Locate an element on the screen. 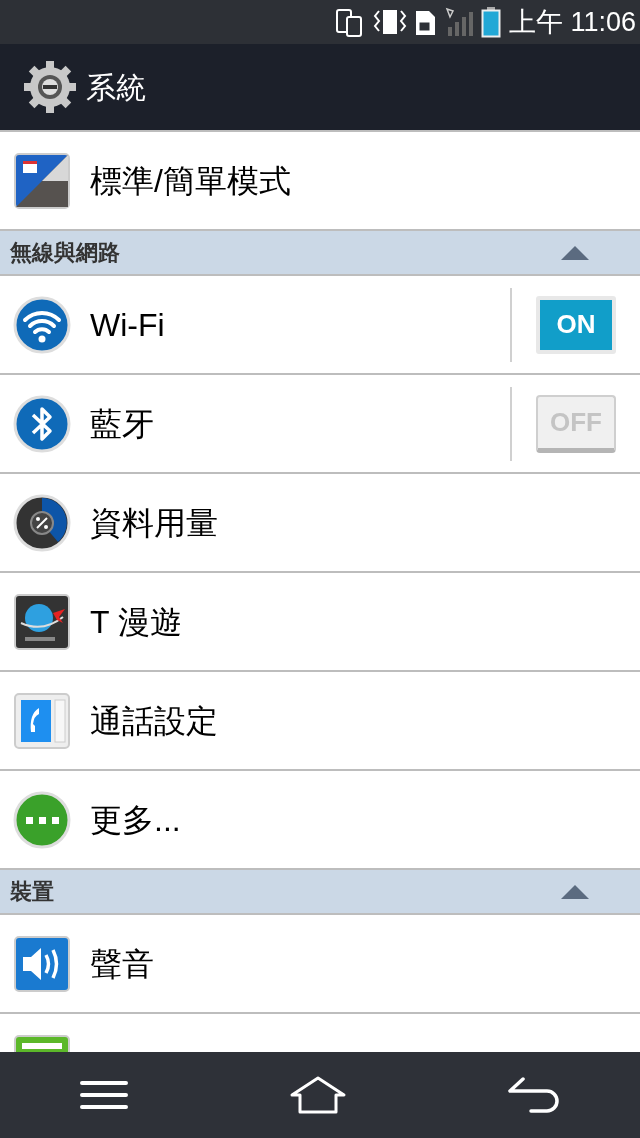  section-title: 裝置 is located at coordinates (32, 892).